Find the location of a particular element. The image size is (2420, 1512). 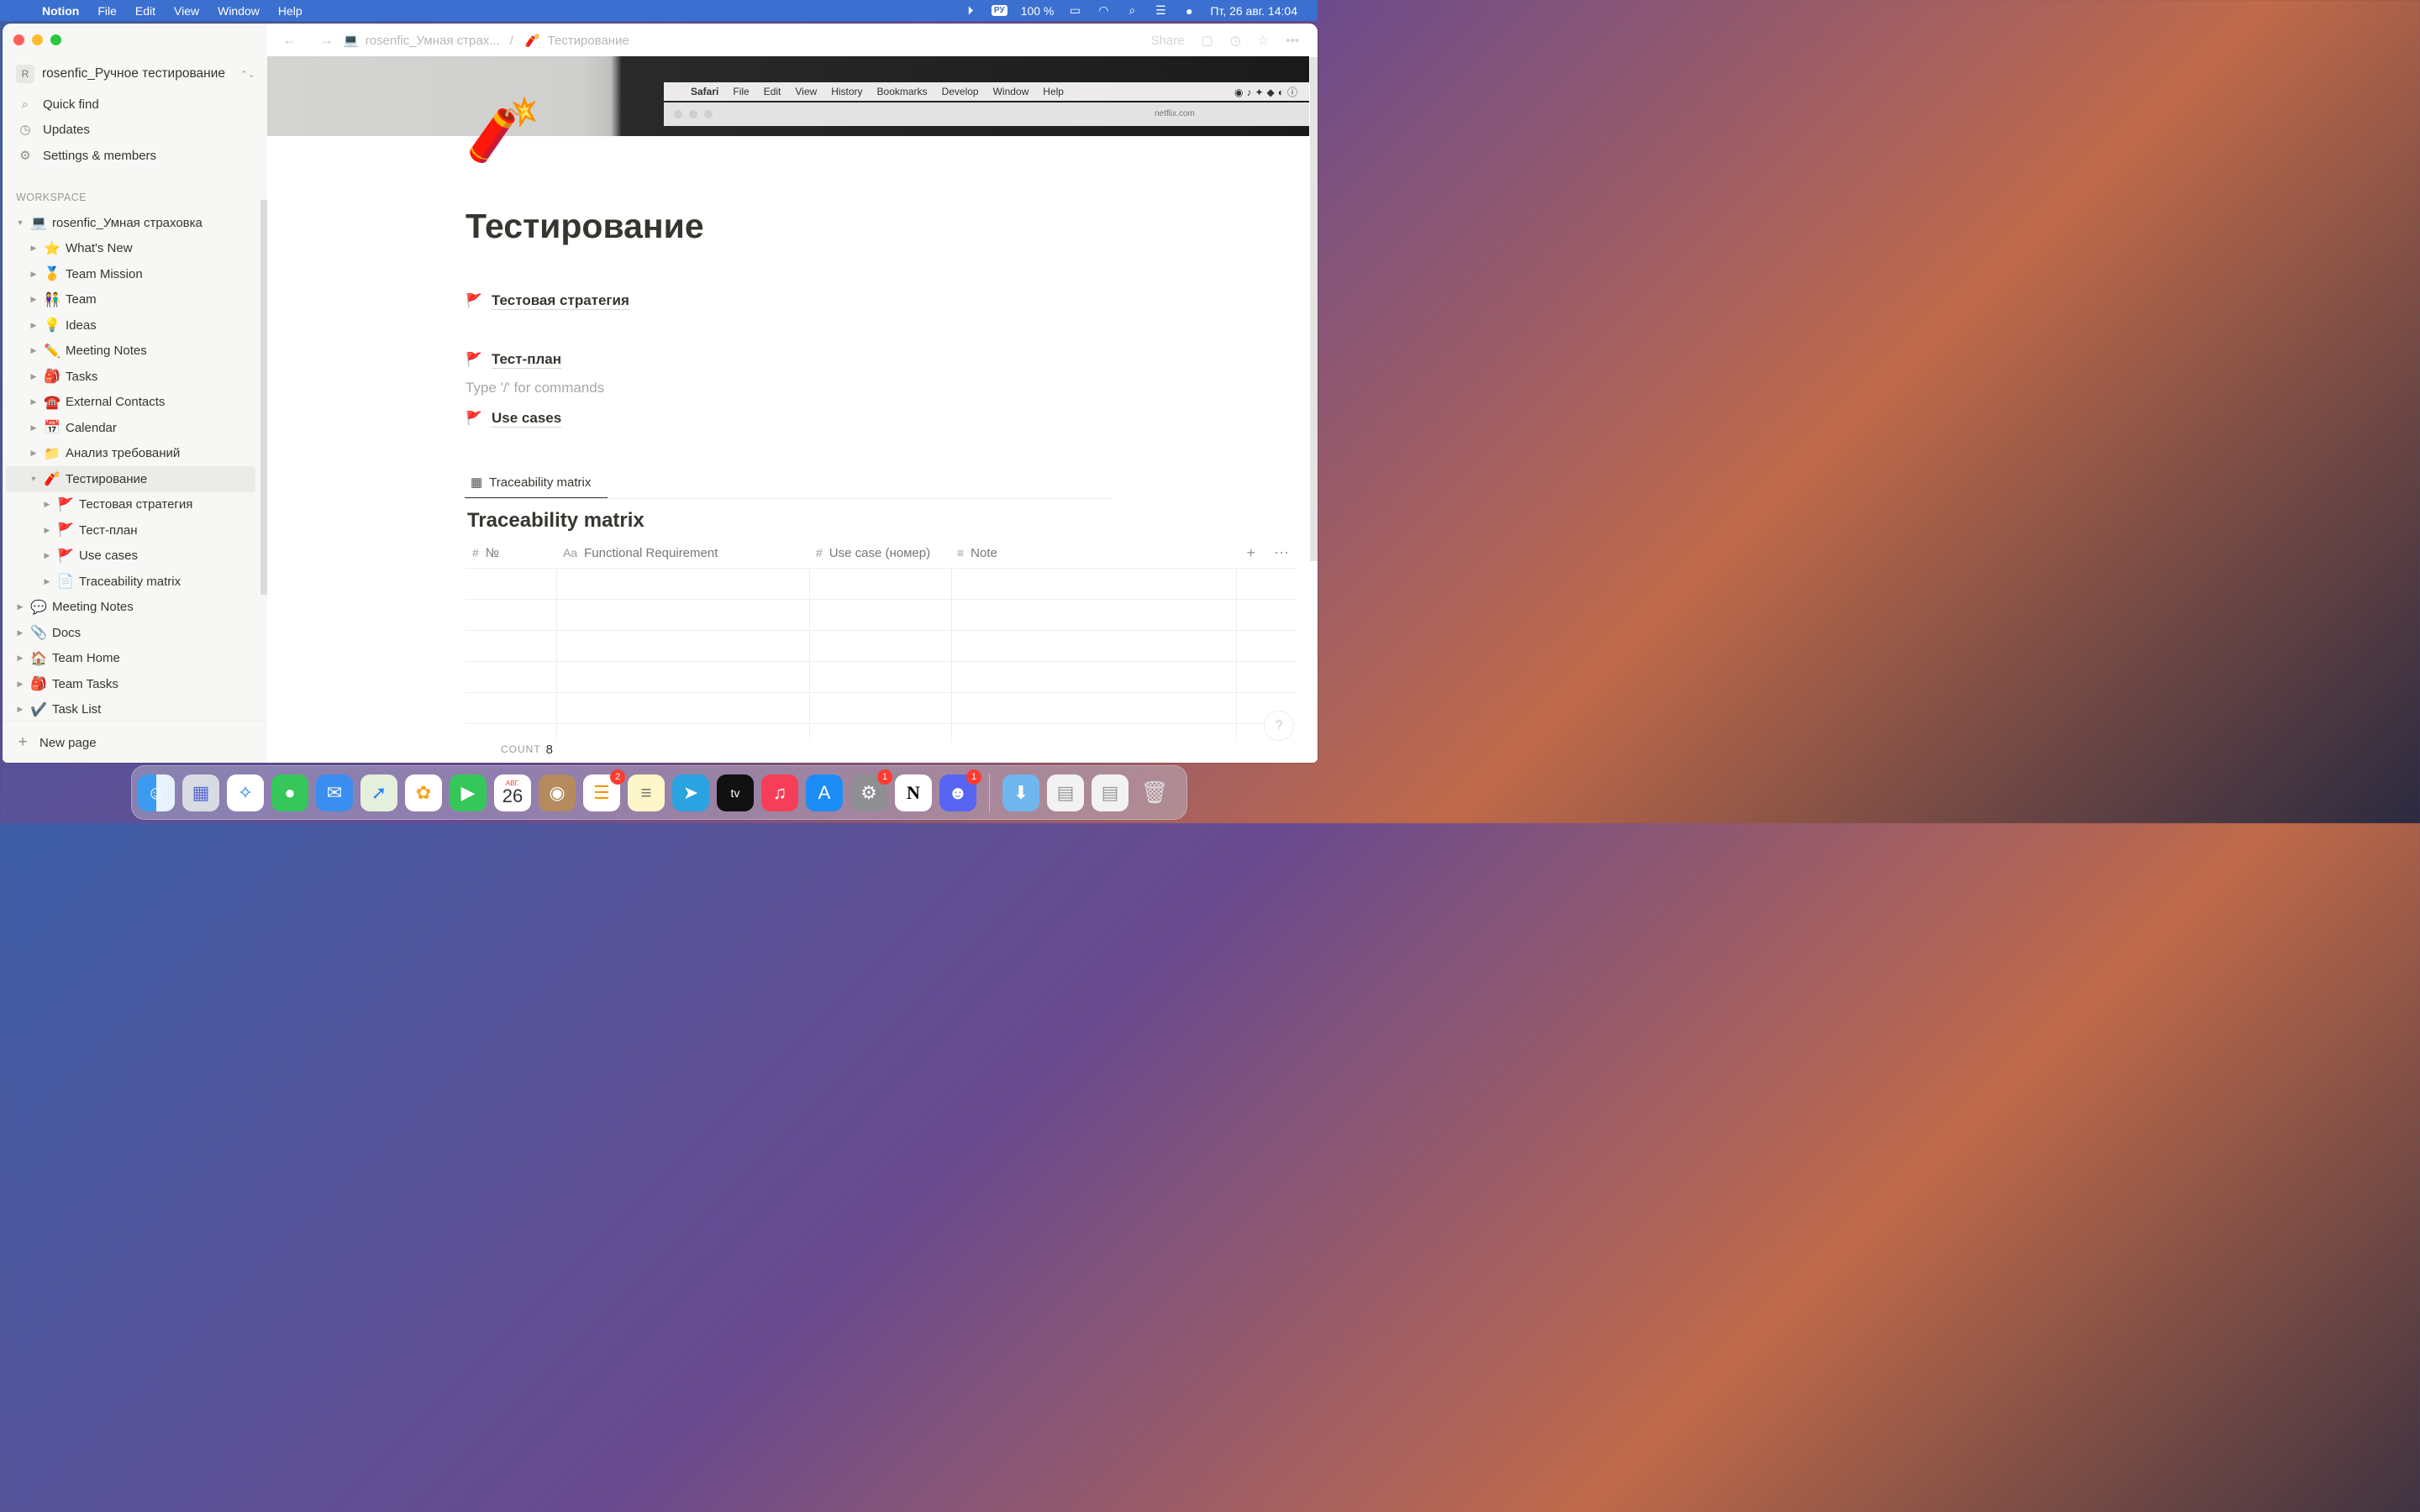

discord-icon: ☻ 1 is located at coordinates (960, 790).